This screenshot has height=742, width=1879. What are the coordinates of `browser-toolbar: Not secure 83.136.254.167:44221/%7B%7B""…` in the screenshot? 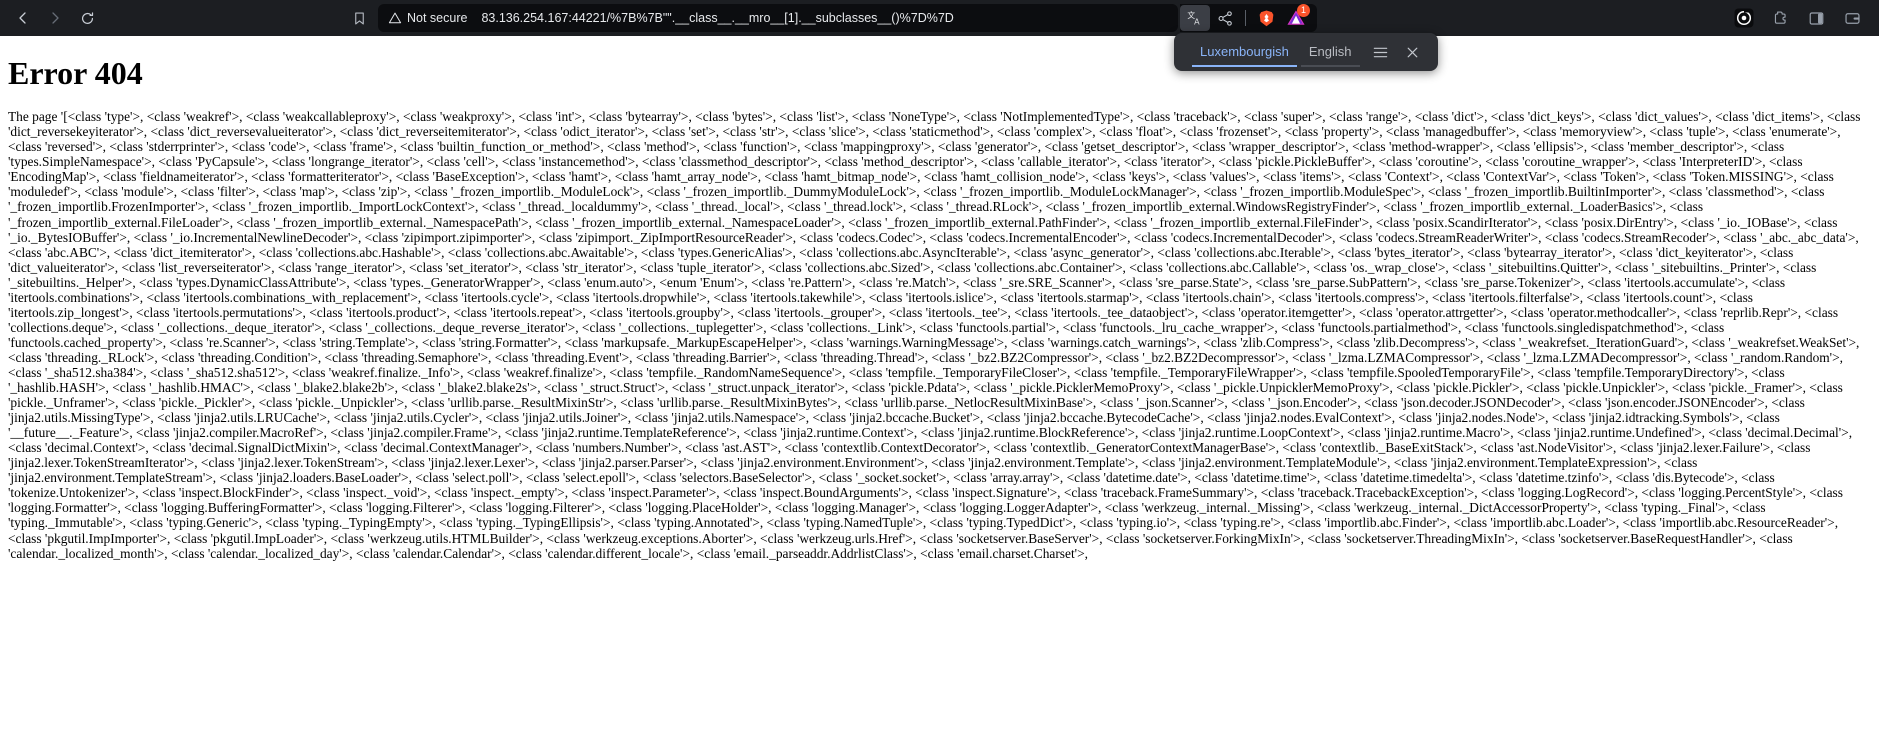 It's located at (939, 35).